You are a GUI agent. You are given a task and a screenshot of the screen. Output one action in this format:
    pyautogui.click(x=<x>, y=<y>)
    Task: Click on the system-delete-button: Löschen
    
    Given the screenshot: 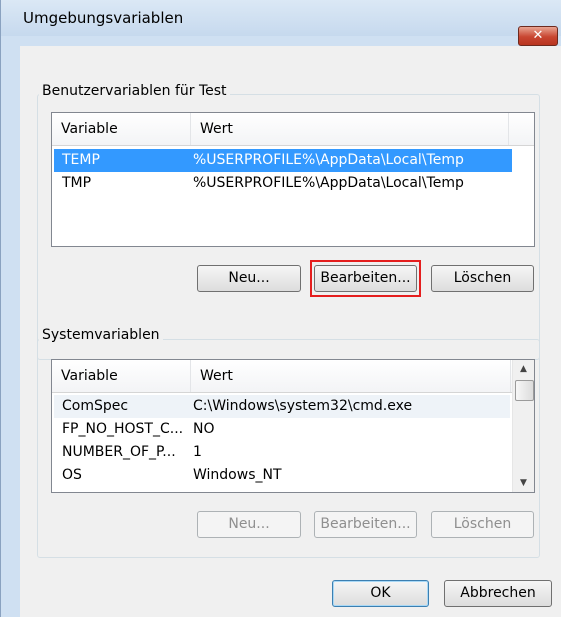 What is the action you would take?
    pyautogui.click(x=482, y=524)
    